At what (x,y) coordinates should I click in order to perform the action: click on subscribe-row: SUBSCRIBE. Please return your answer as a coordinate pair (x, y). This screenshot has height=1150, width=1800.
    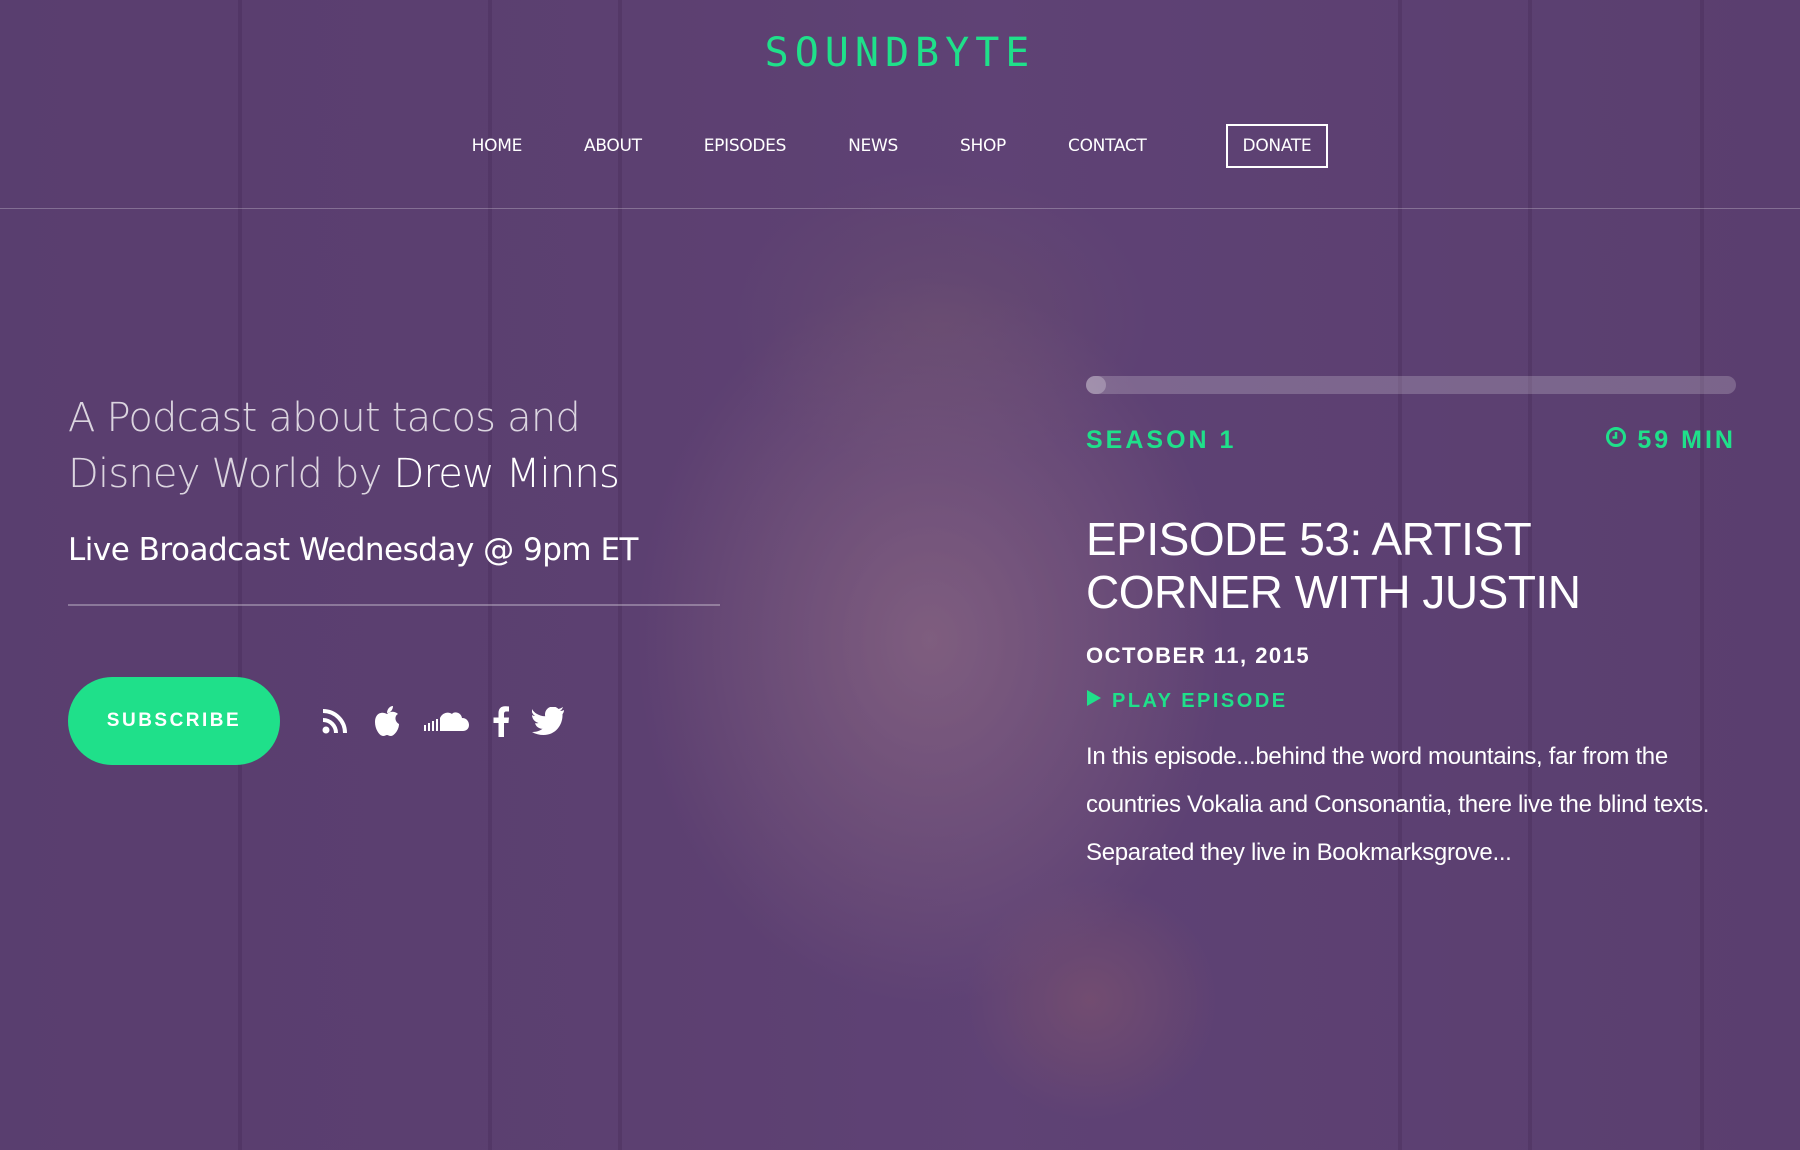
    Looking at the image, I should click on (394, 721).